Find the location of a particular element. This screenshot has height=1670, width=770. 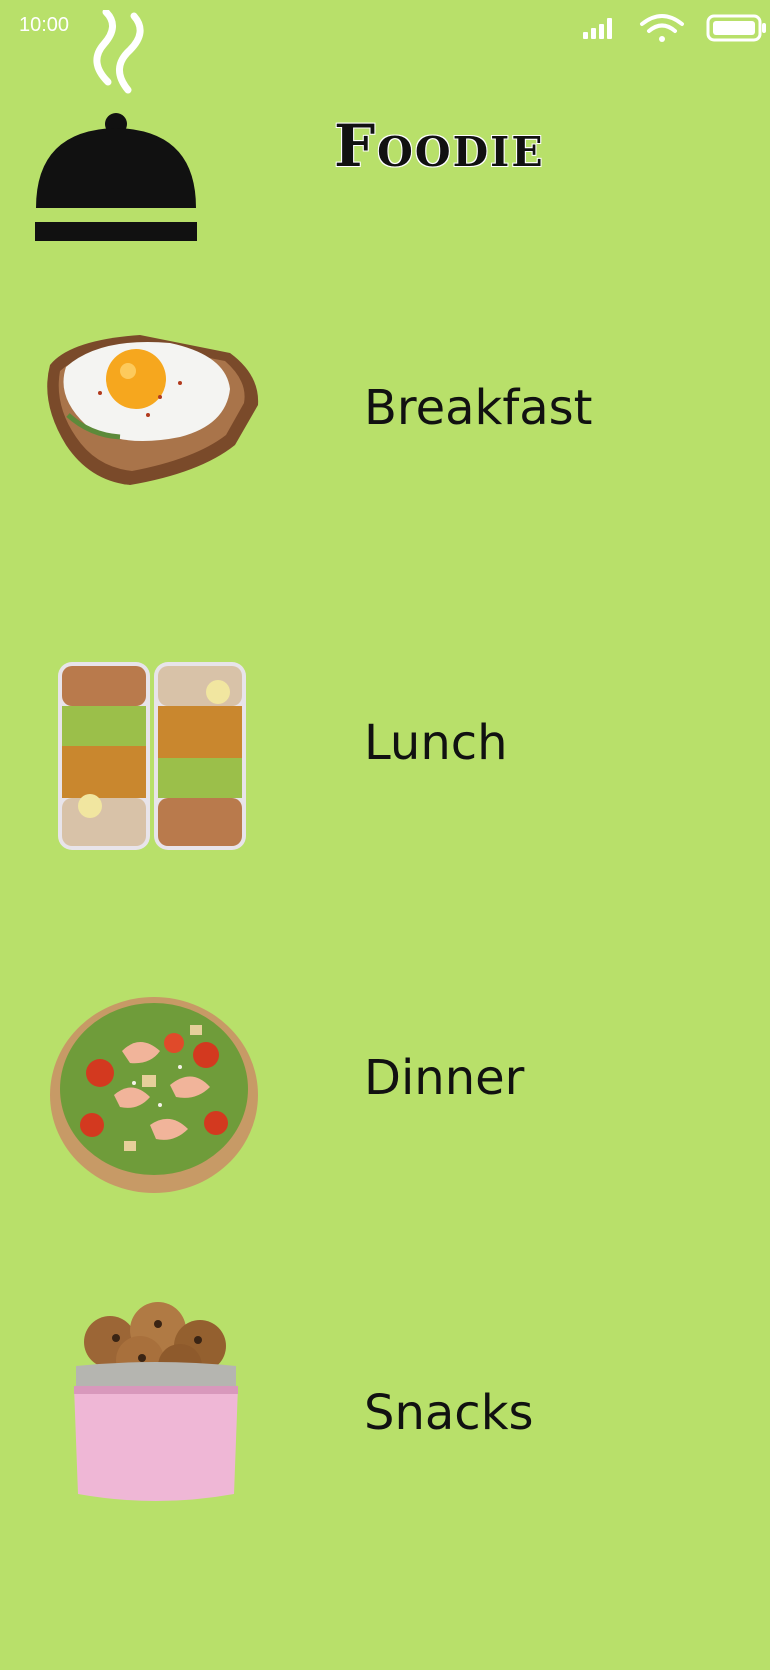

egg-toast-image is located at coordinates (153, 410).